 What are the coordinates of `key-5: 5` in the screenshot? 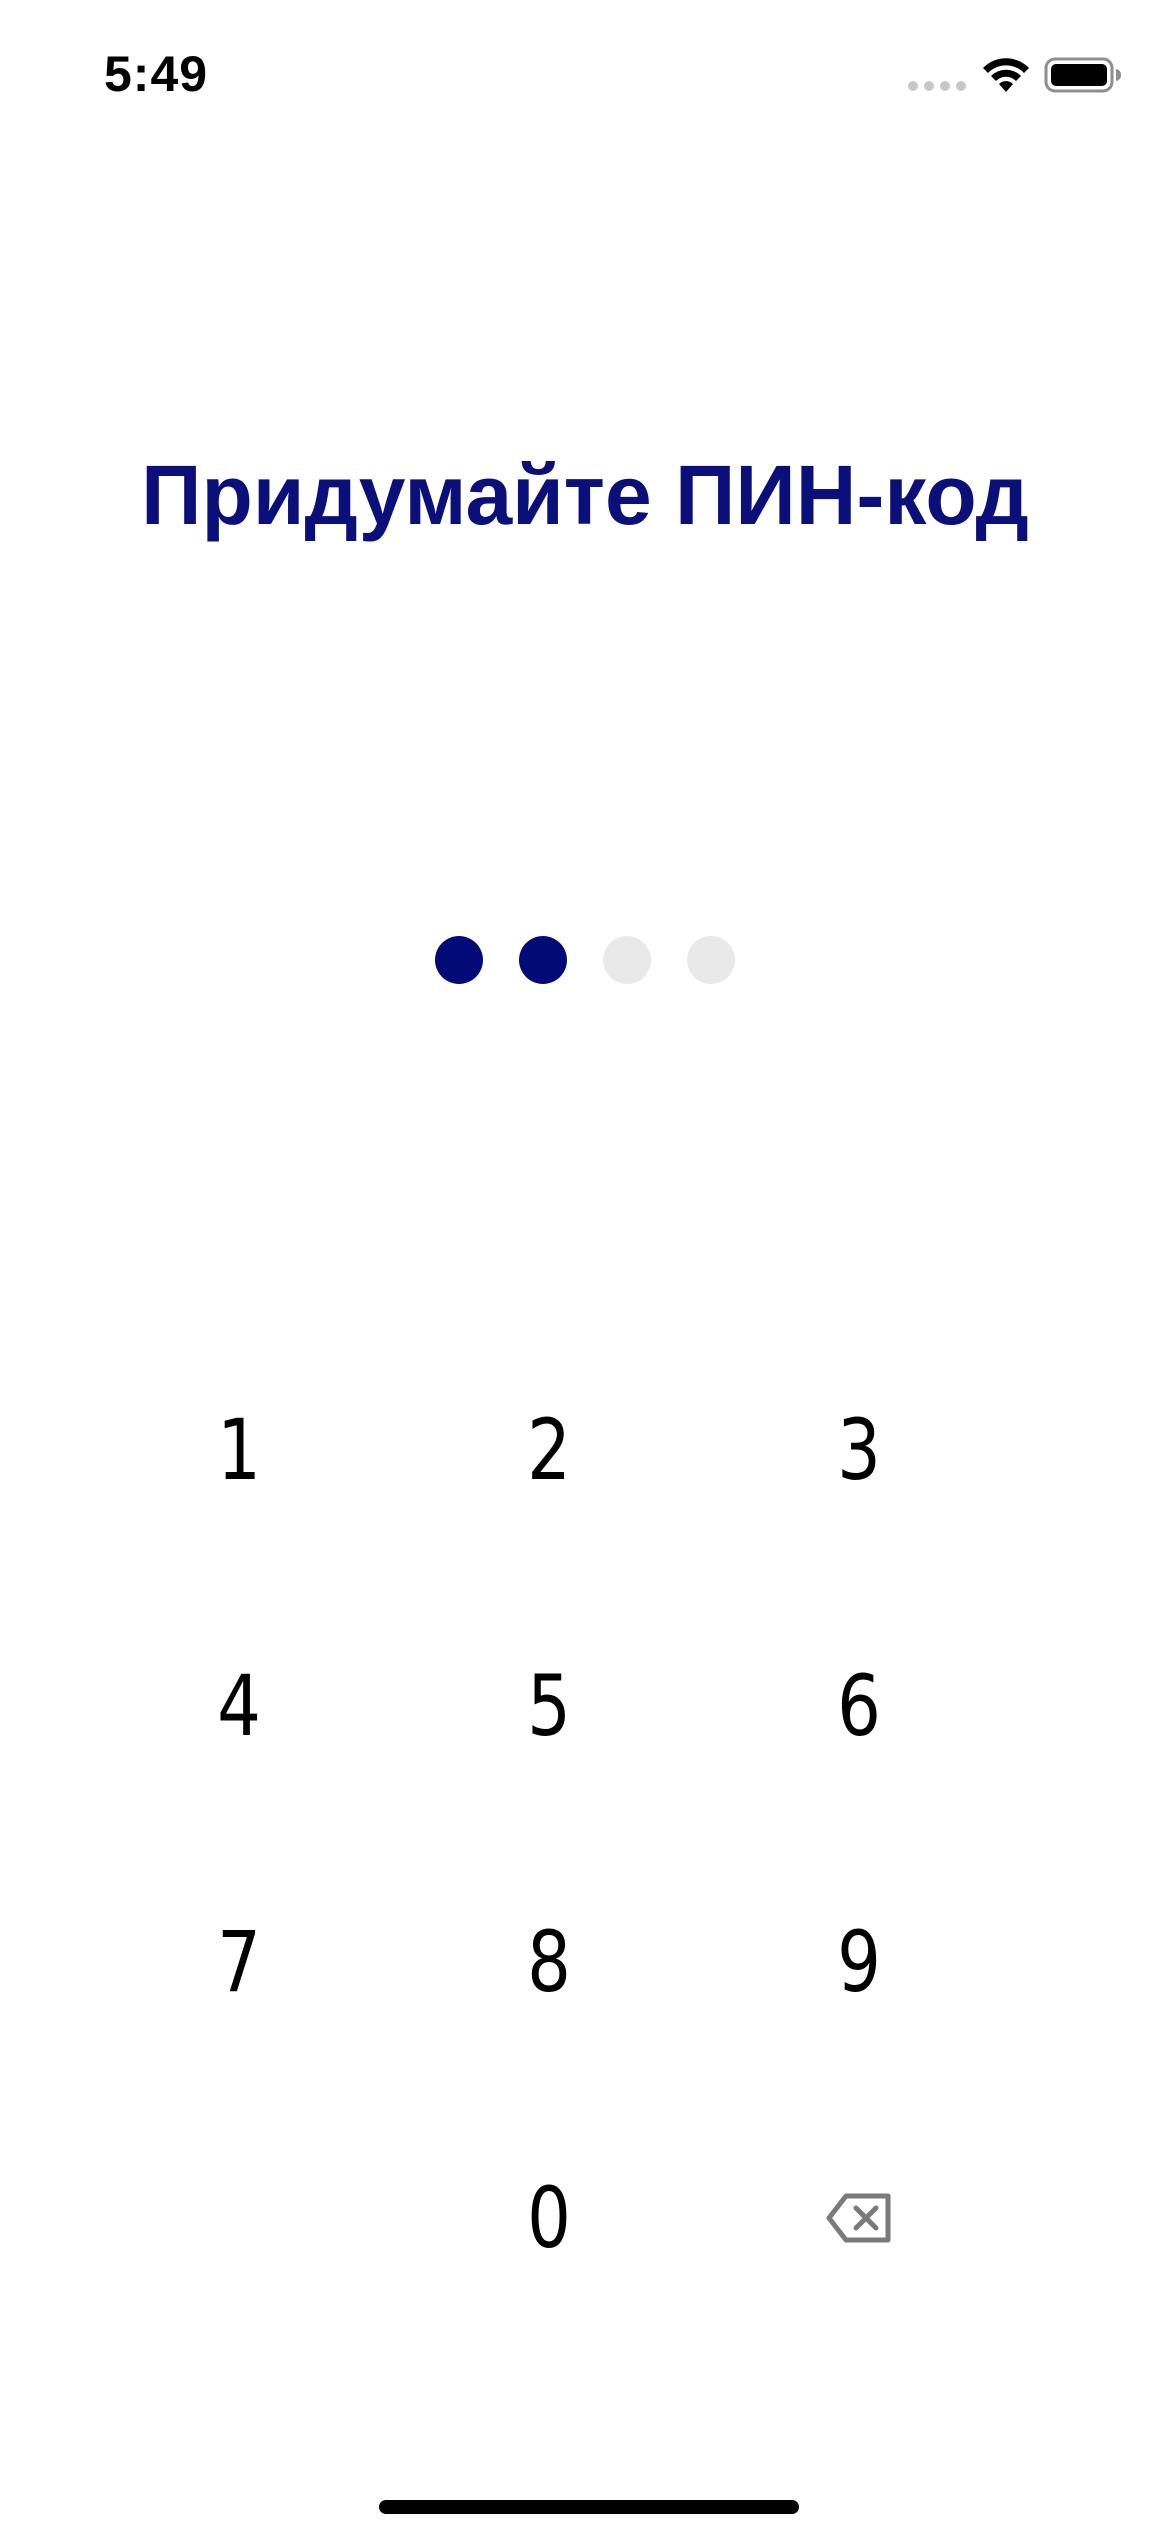 It's located at (549, 1706).